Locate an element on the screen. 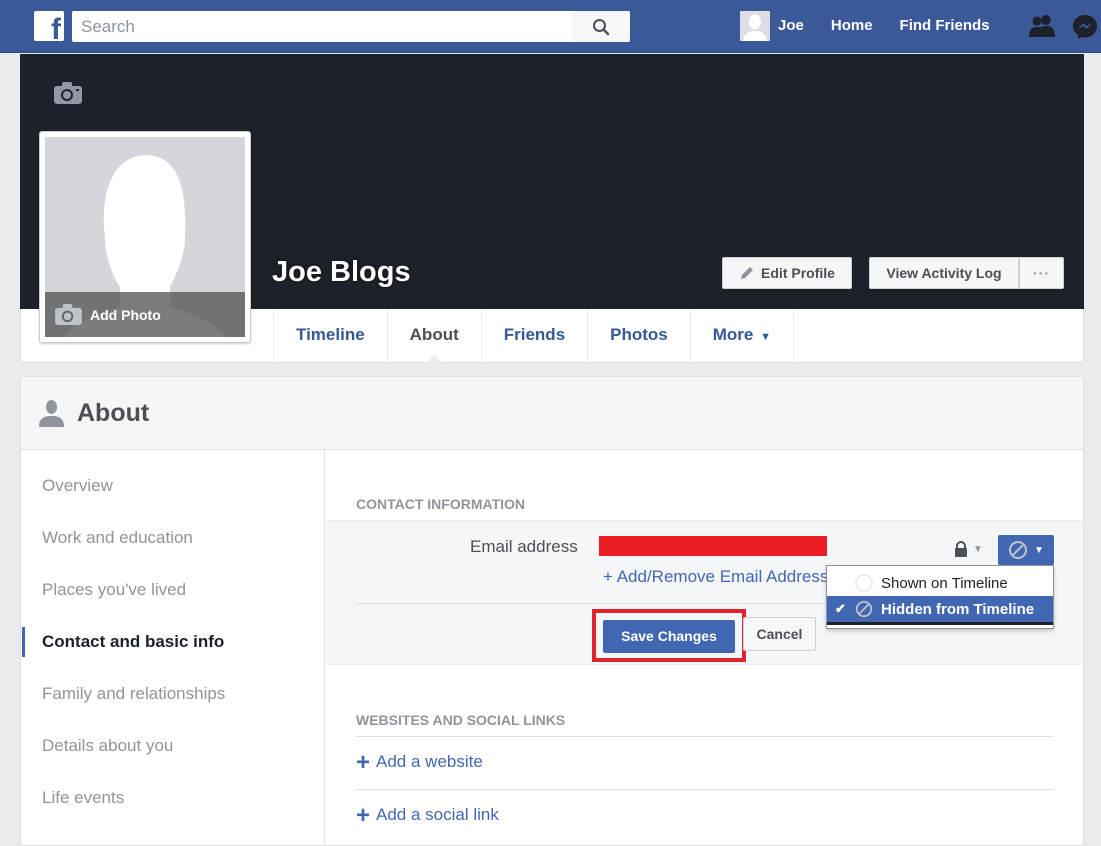 Image resolution: width=1101 pixels, height=846 pixels. search-button is located at coordinates (601, 26).